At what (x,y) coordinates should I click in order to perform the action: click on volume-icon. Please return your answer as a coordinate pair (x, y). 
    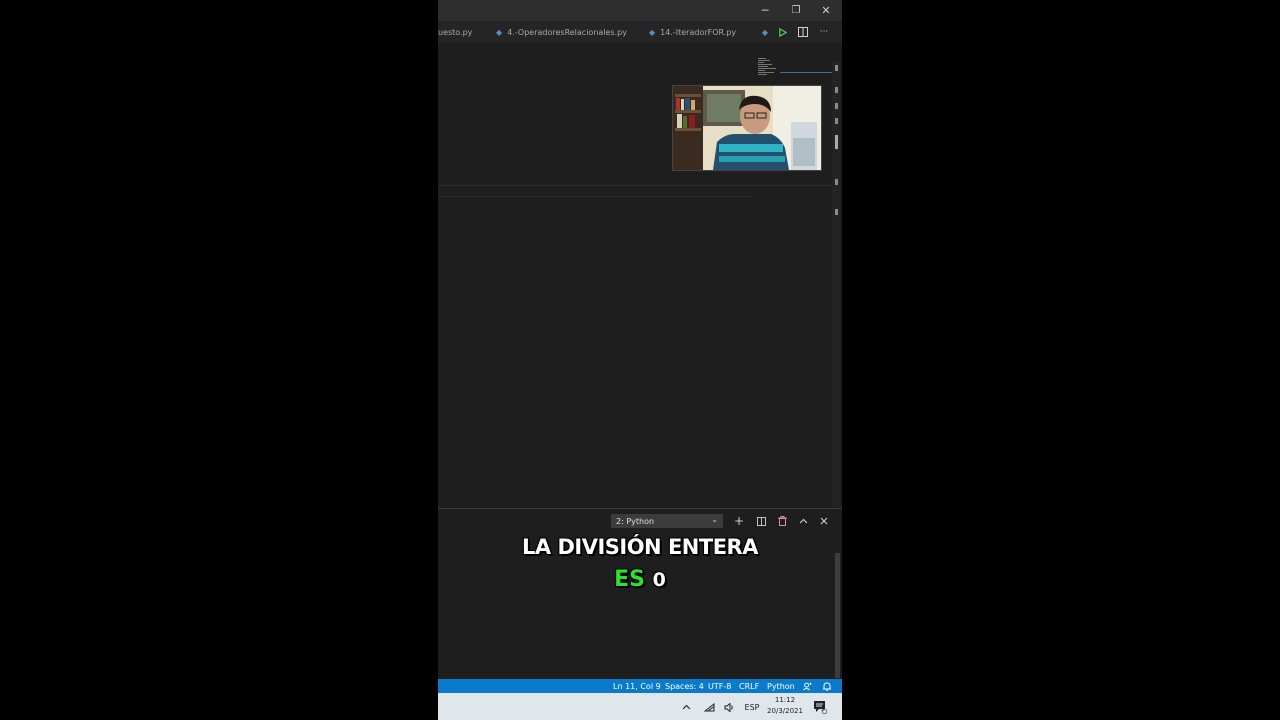
    Looking at the image, I should click on (729, 707).